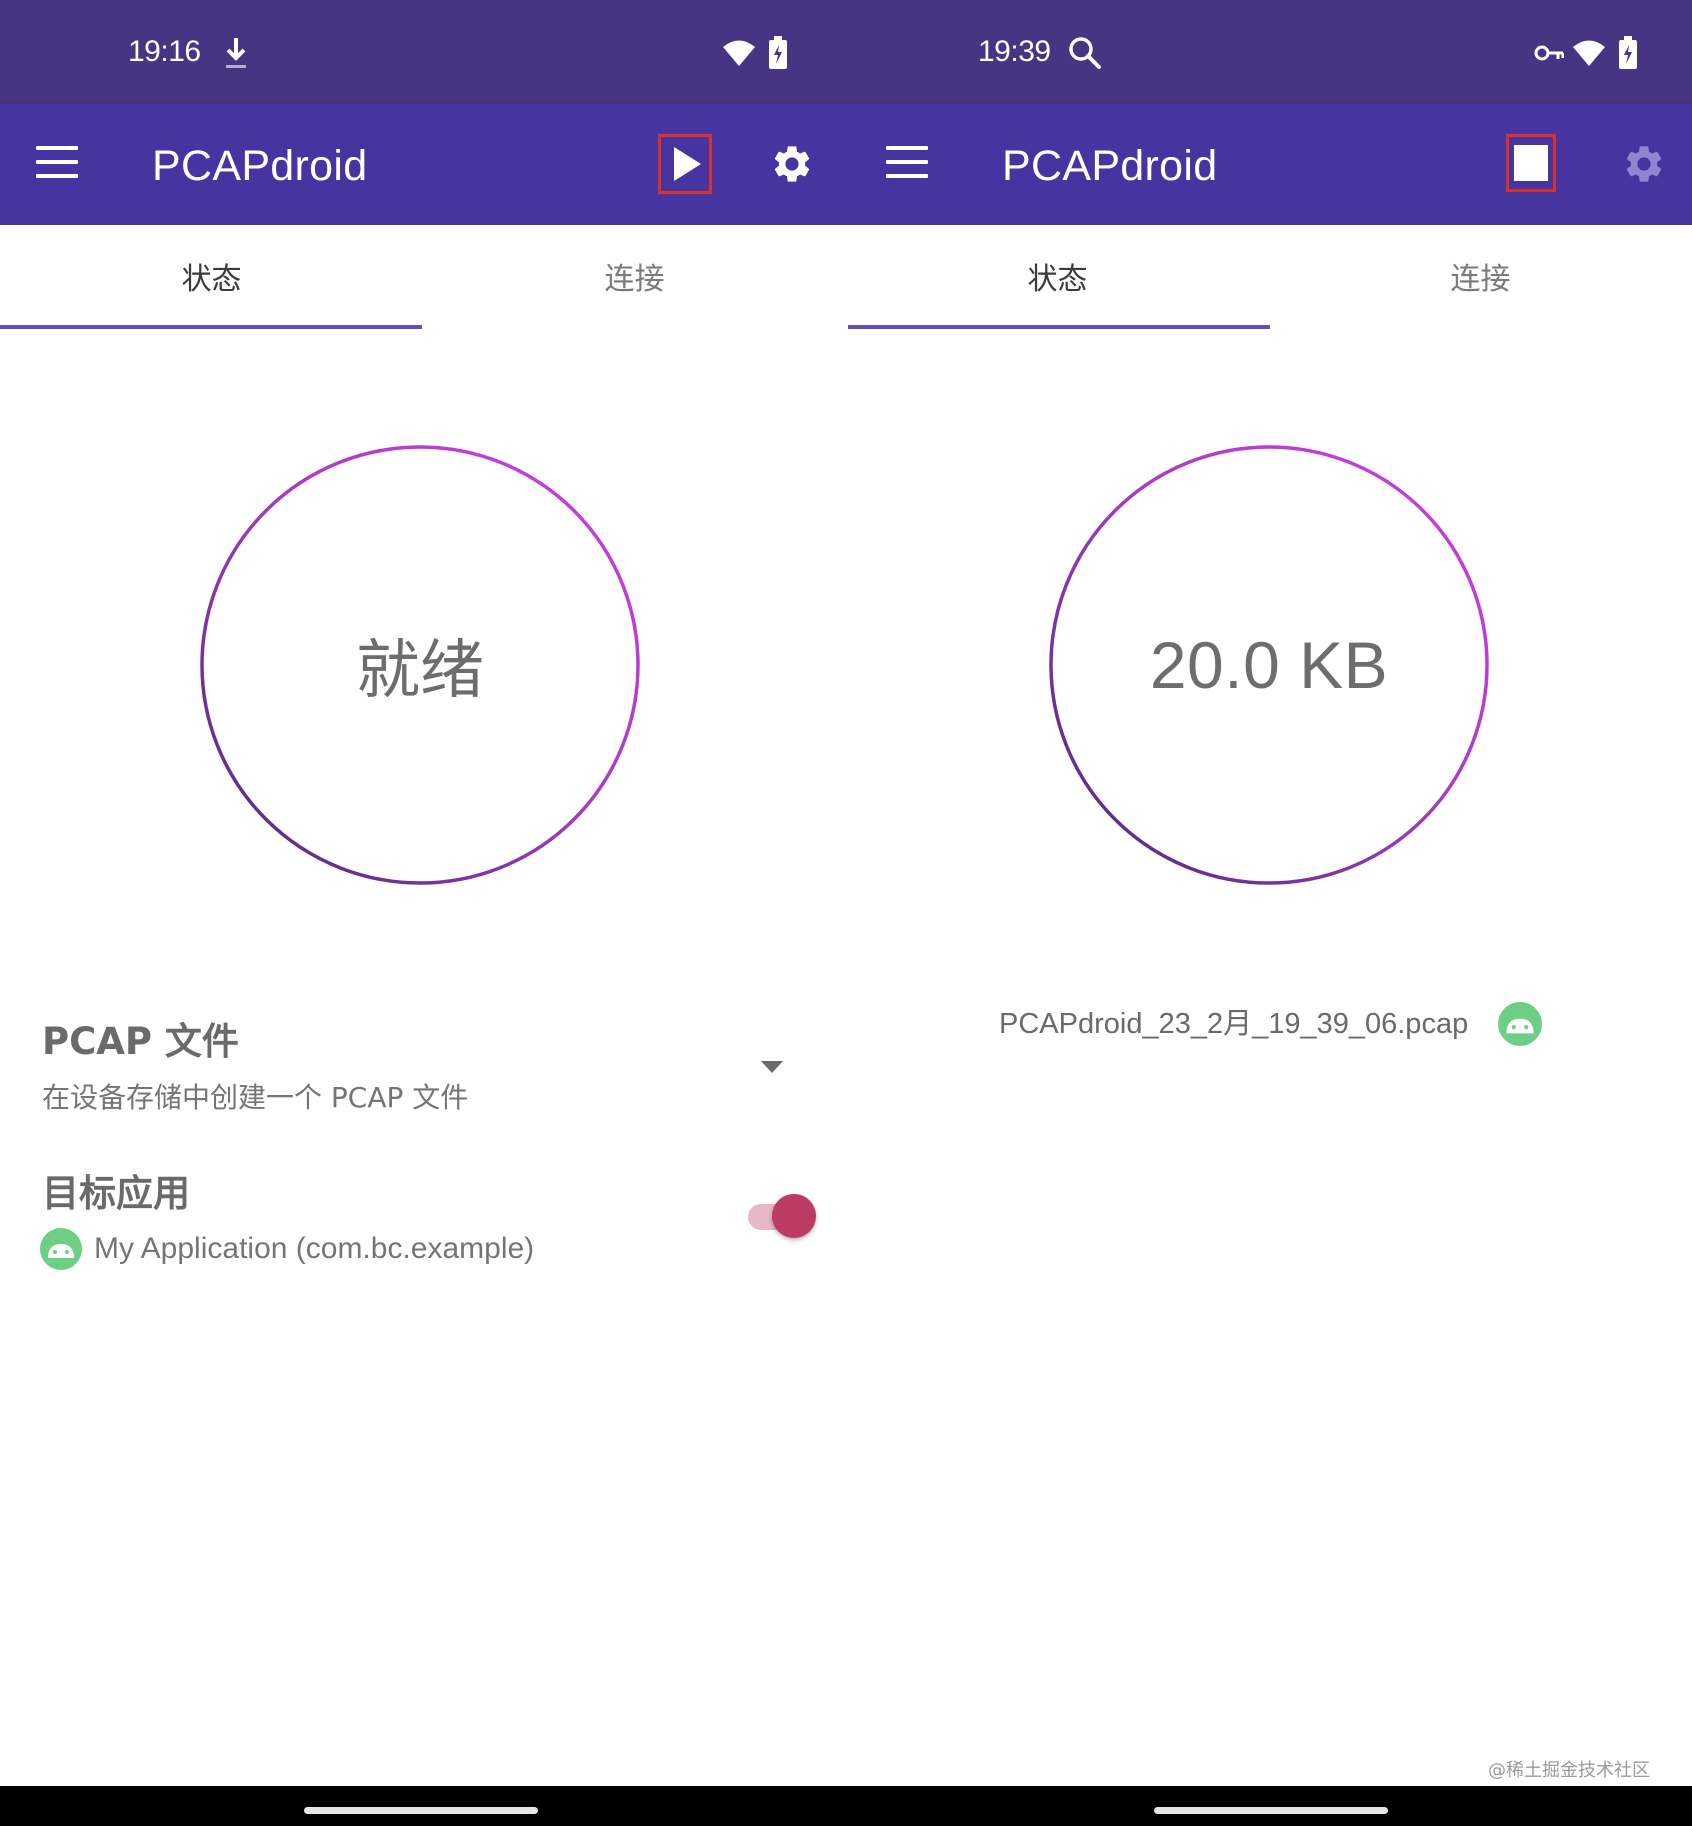 This screenshot has width=1692, height=1826. Describe the element at coordinates (421, 1810) in the screenshot. I see `nav-handle-left` at that location.